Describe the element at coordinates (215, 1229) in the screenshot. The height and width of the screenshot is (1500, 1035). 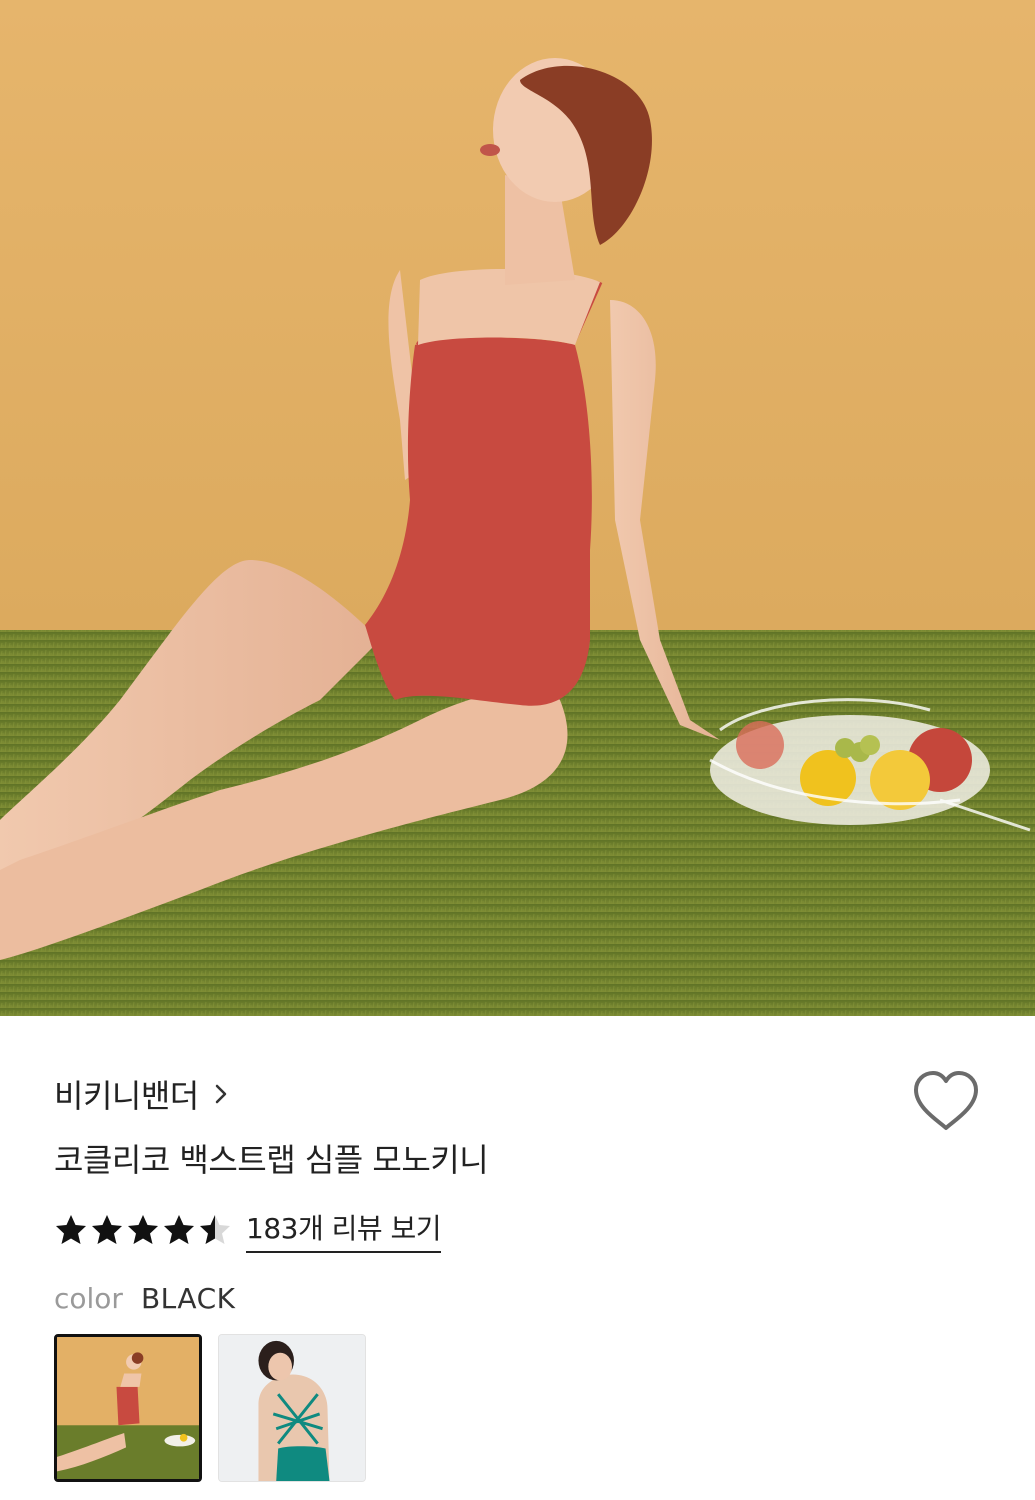
I see `star-half-icon` at that location.